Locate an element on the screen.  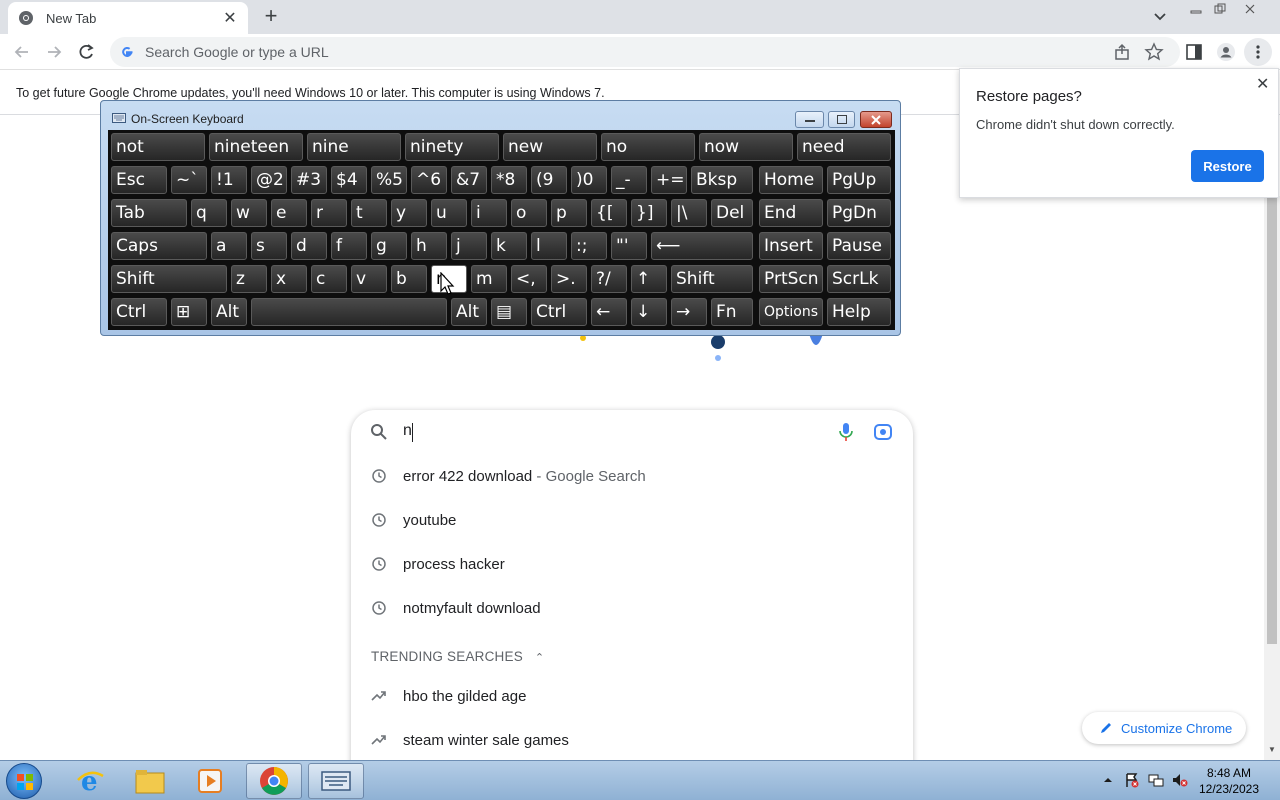
key-period: >. is located at coordinates (569, 279).